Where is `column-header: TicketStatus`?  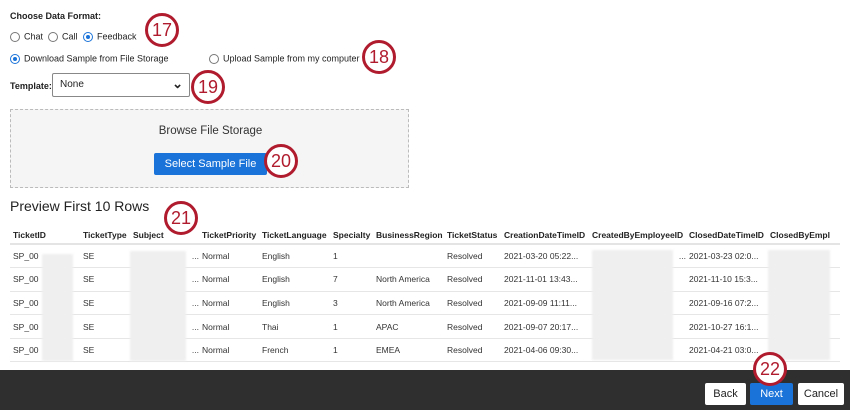
column-header: TicketStatus is located at coordinates (472, 235).